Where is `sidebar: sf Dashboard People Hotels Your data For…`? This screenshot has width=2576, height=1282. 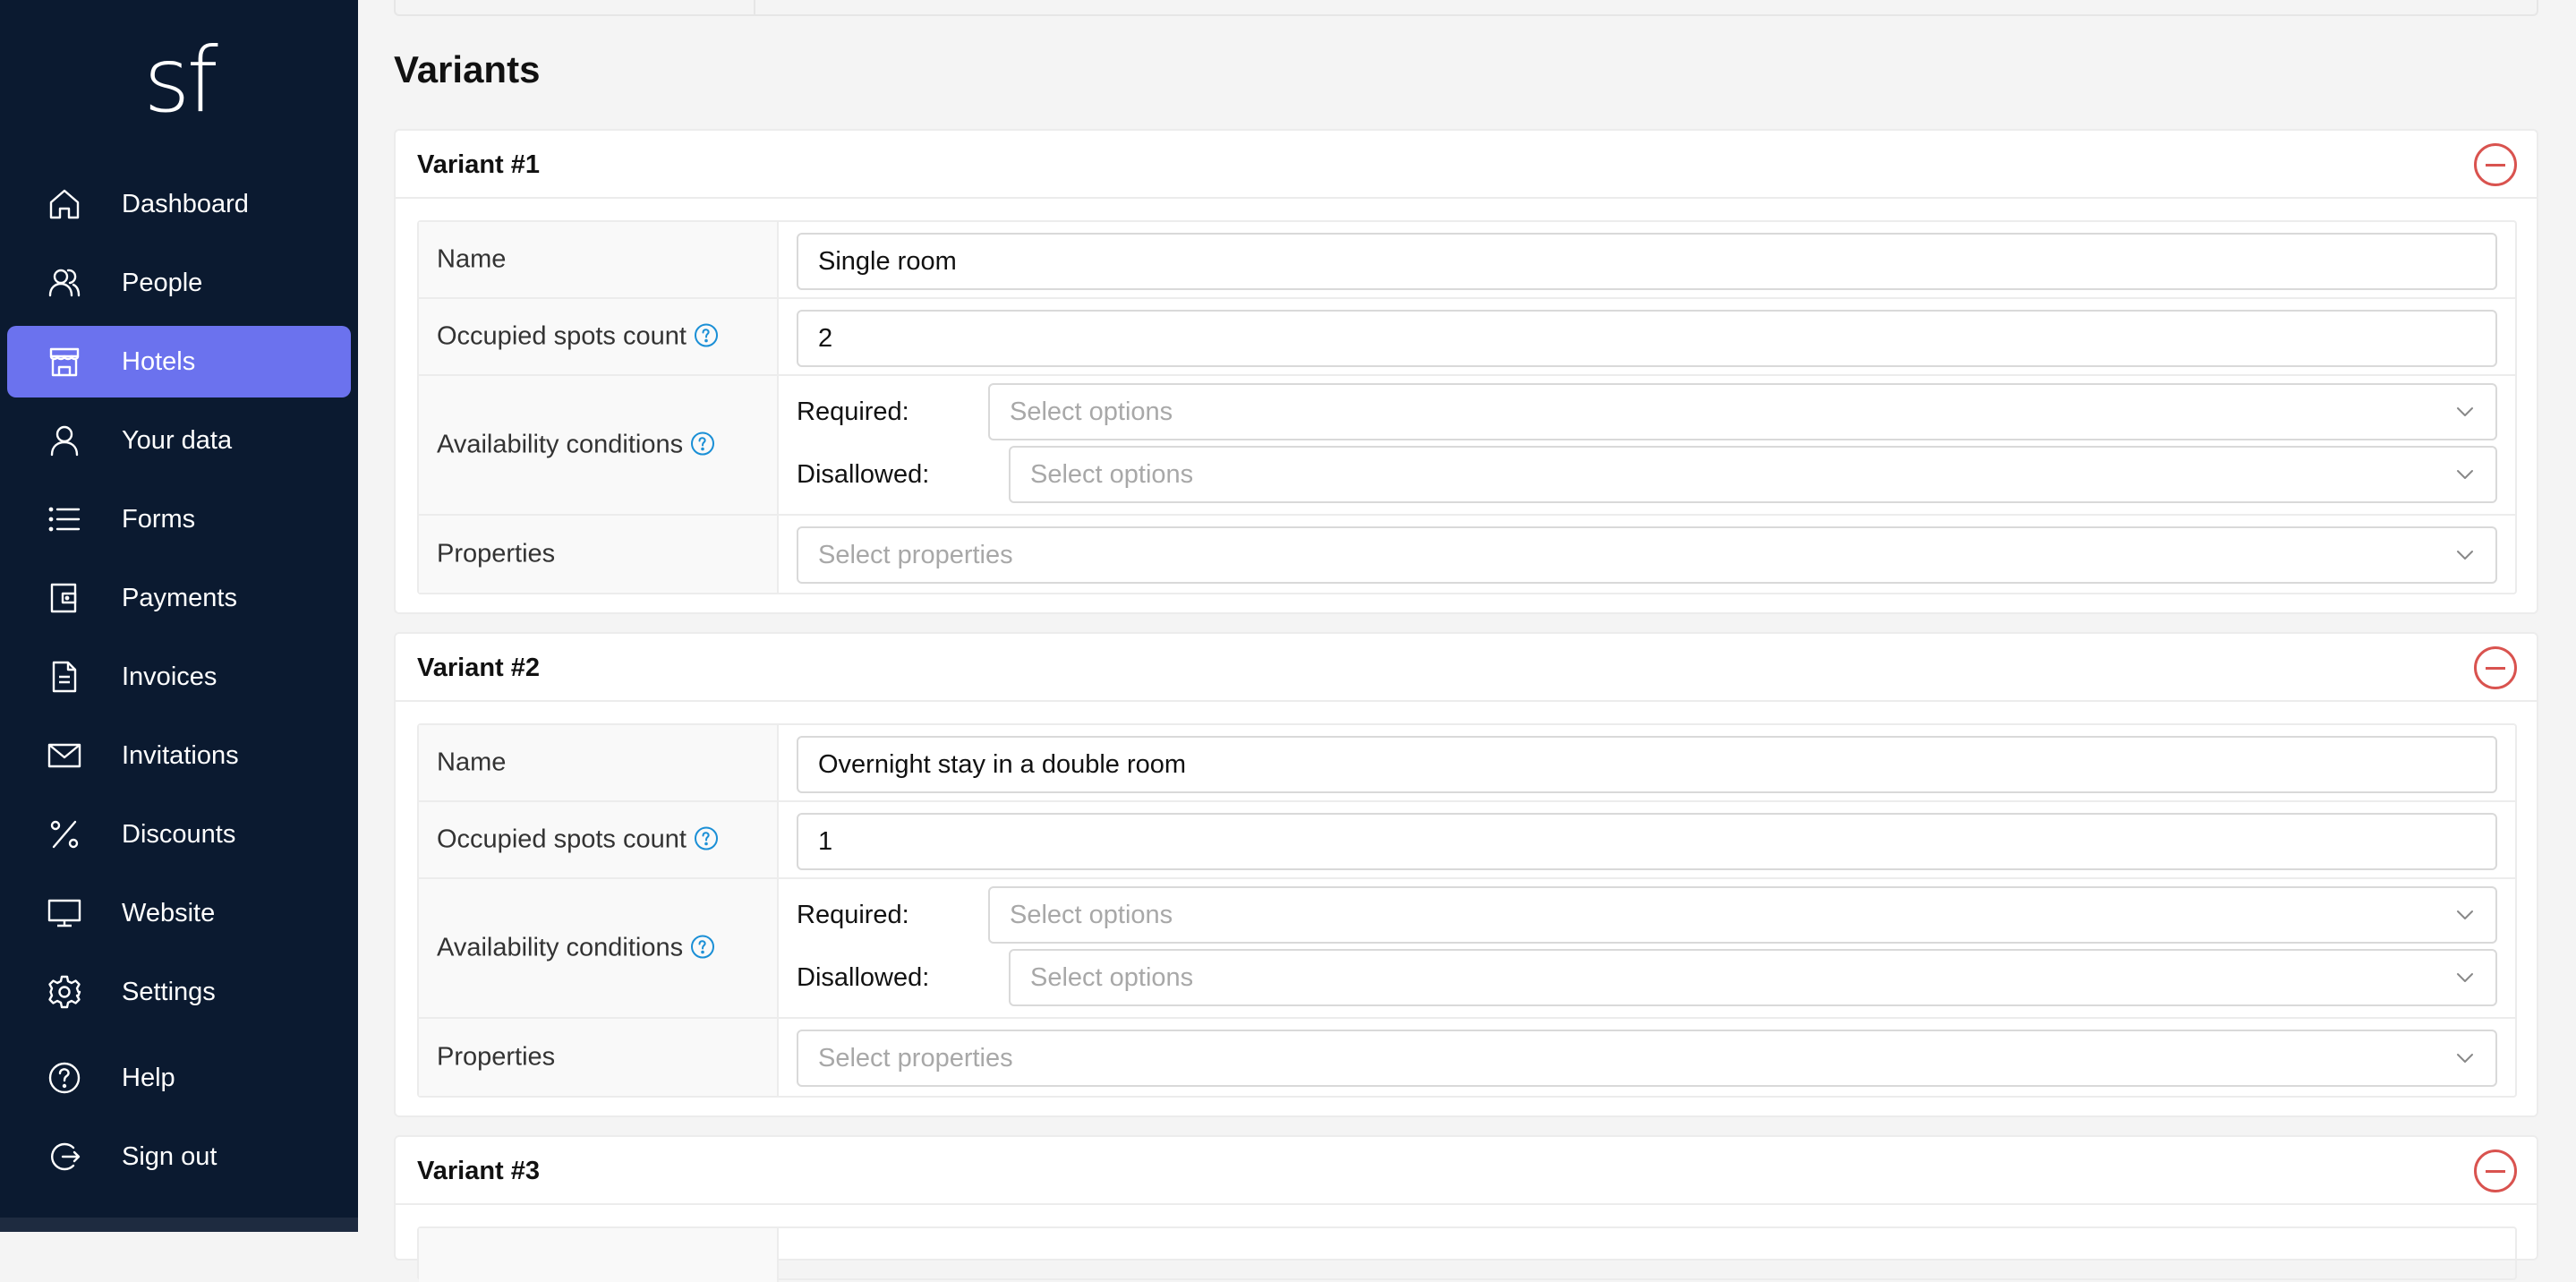 sidebar: sf Dashboard People Hotels Your data For… is located at coordinates (179, 616).